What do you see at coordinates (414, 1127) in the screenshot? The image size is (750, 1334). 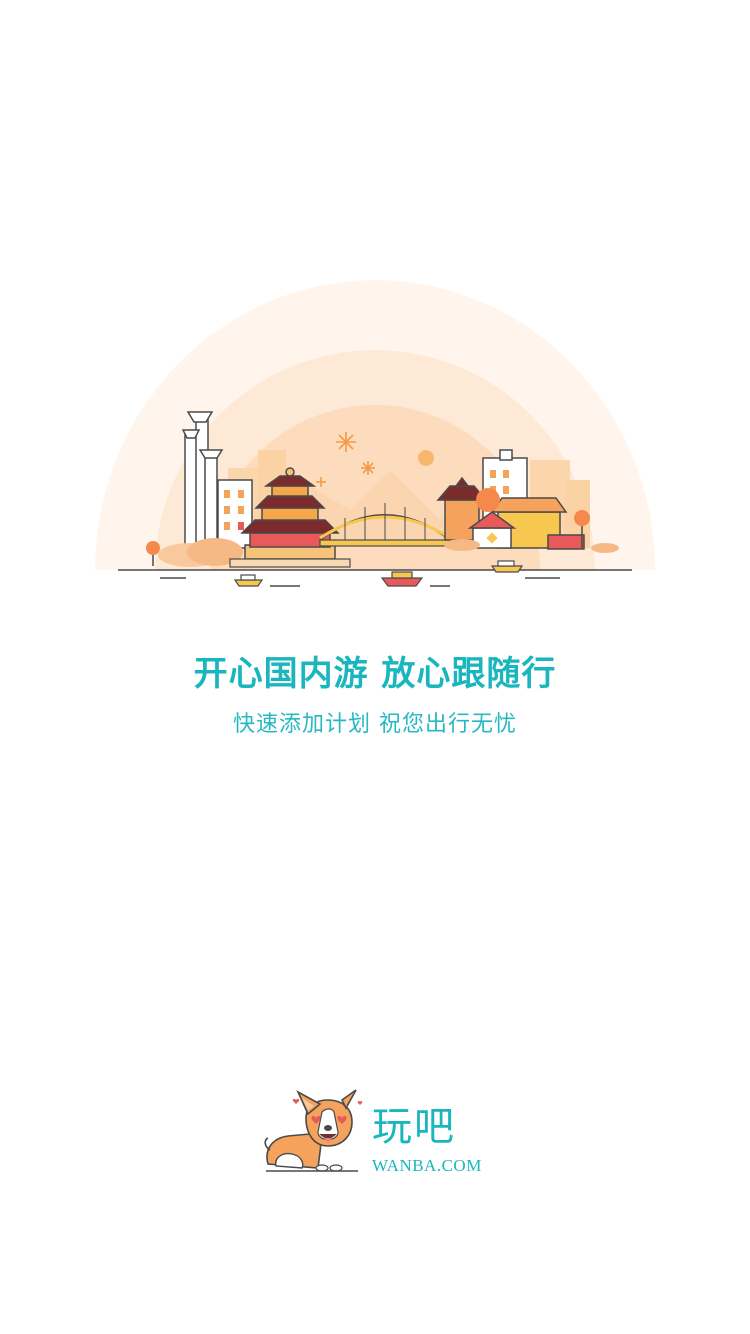 I see `brand-name: 玩吧` at bounding box center [414, 1127].